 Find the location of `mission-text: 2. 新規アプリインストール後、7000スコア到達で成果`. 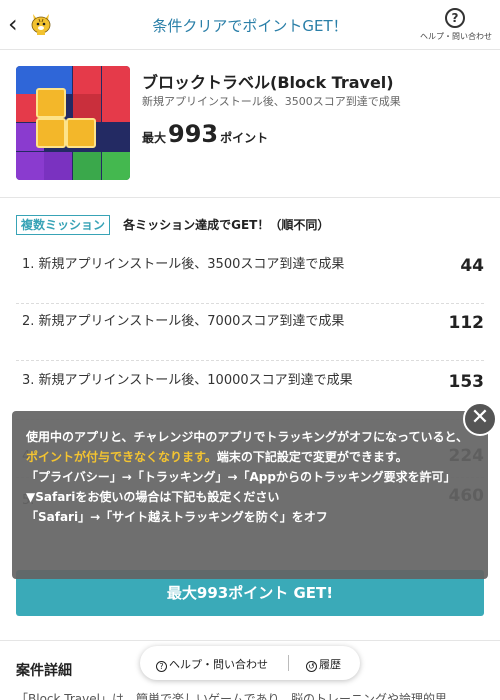

mission-text: 2. 新規アプリインストール後、7000スコア到達で成果 is located at coordinates (183, 321).